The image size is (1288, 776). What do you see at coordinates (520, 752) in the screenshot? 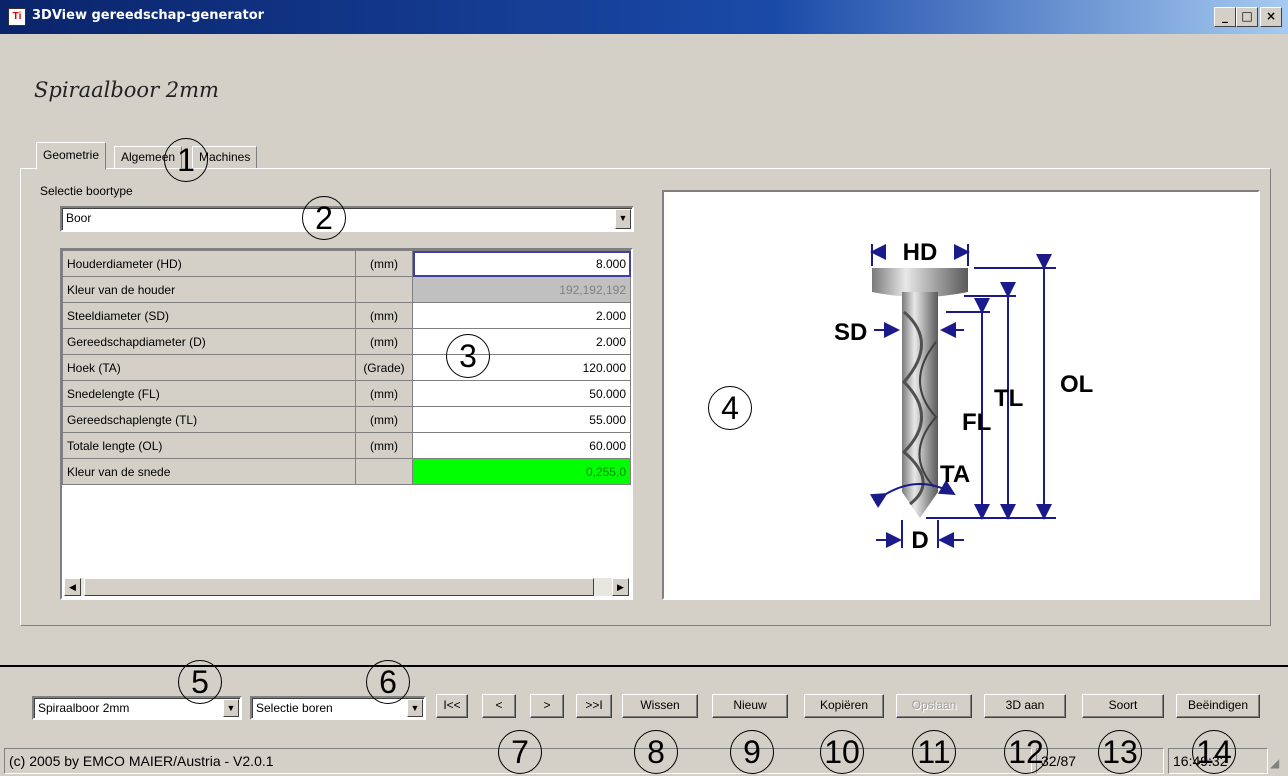
I see `callout-7: 7` at bounding box center [520, 752].